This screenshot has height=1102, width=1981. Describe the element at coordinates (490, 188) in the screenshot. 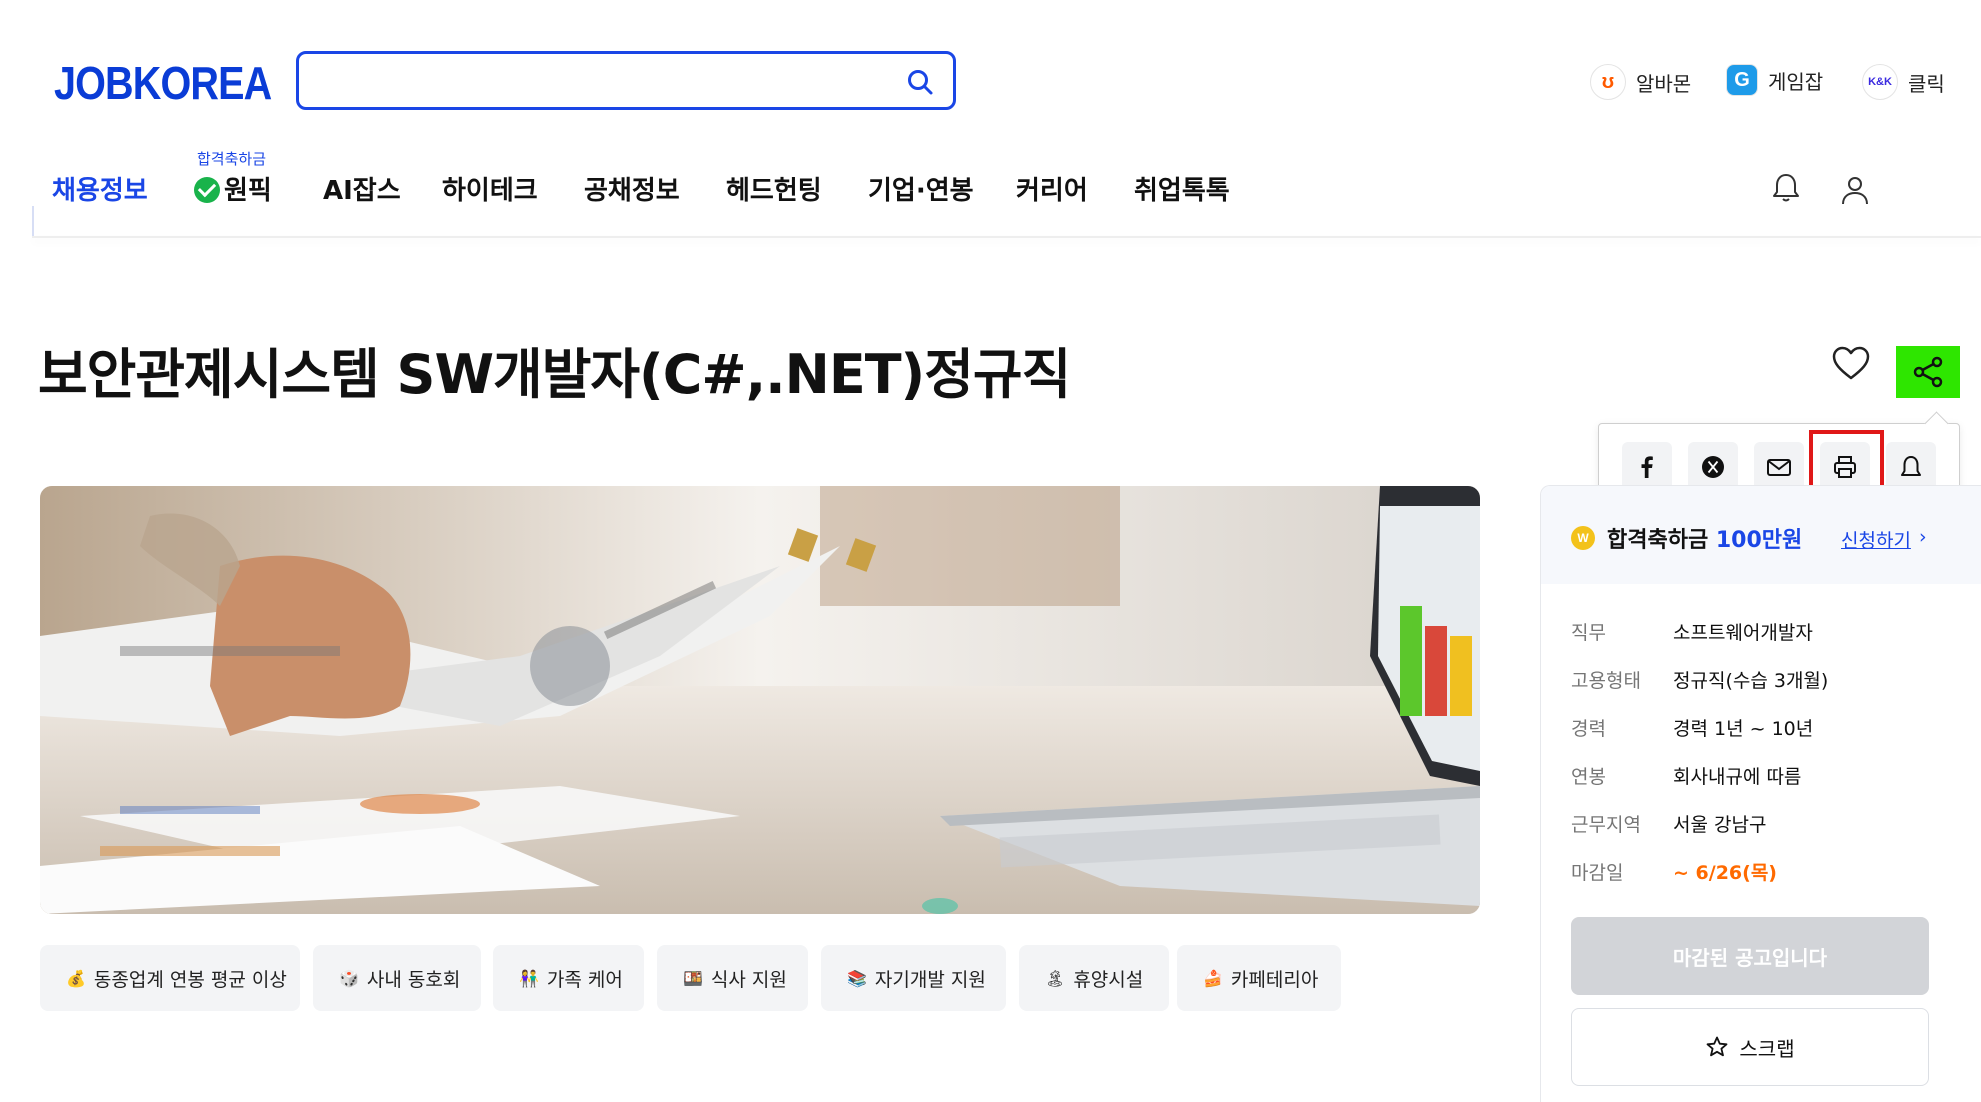

I see `nav-item-hitech: 하이테크` at that location.